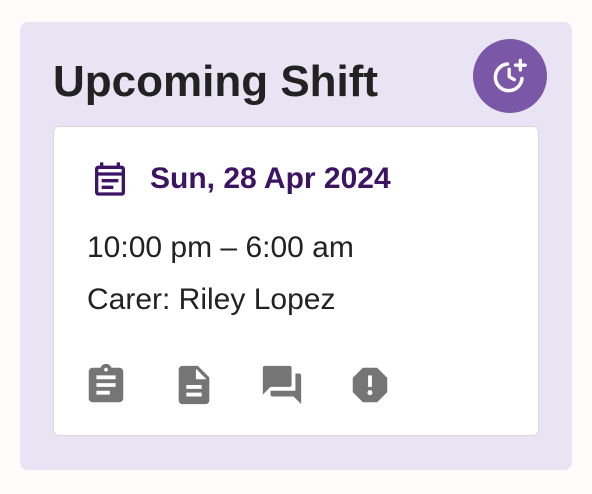  I want to click on panel-title: Upcoming Shift, so click(216, 81).